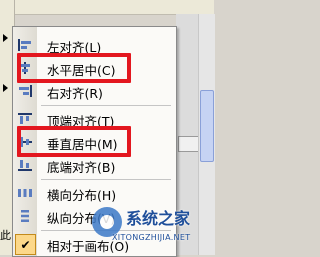 The image size is (320, 257). Describe the element at coordinates (5, 235) in the screenshot. I see `background-text: 此` at that location.